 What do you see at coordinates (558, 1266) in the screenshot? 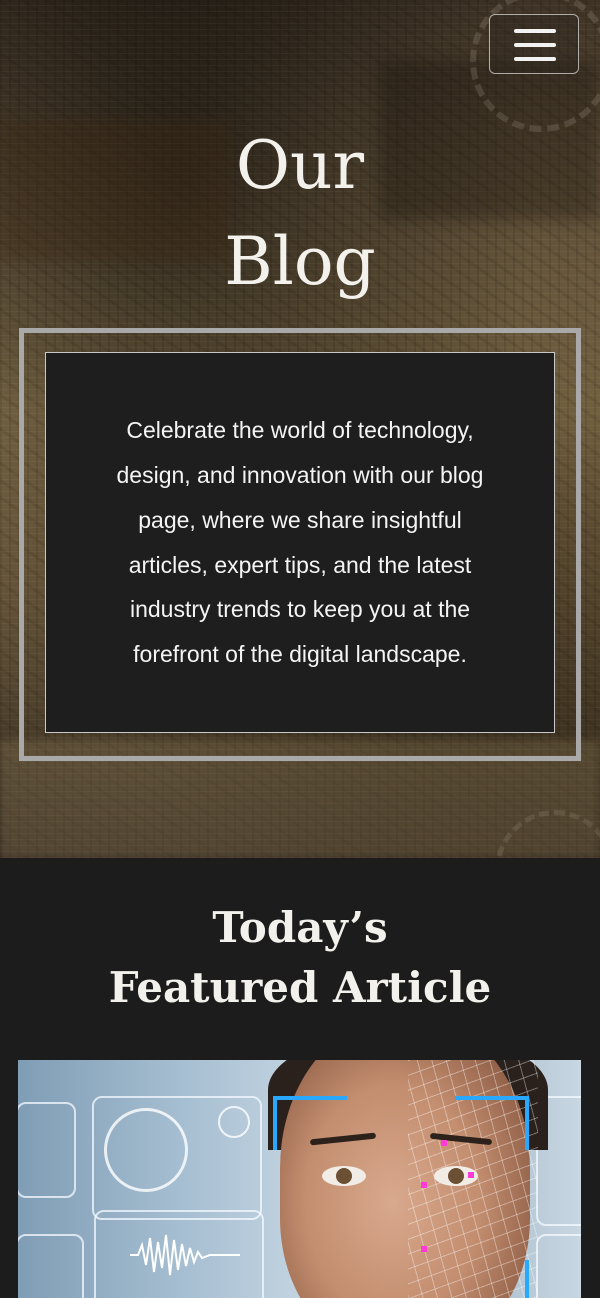
I see `hud-data-panel` at bounding box center [558, 1266].